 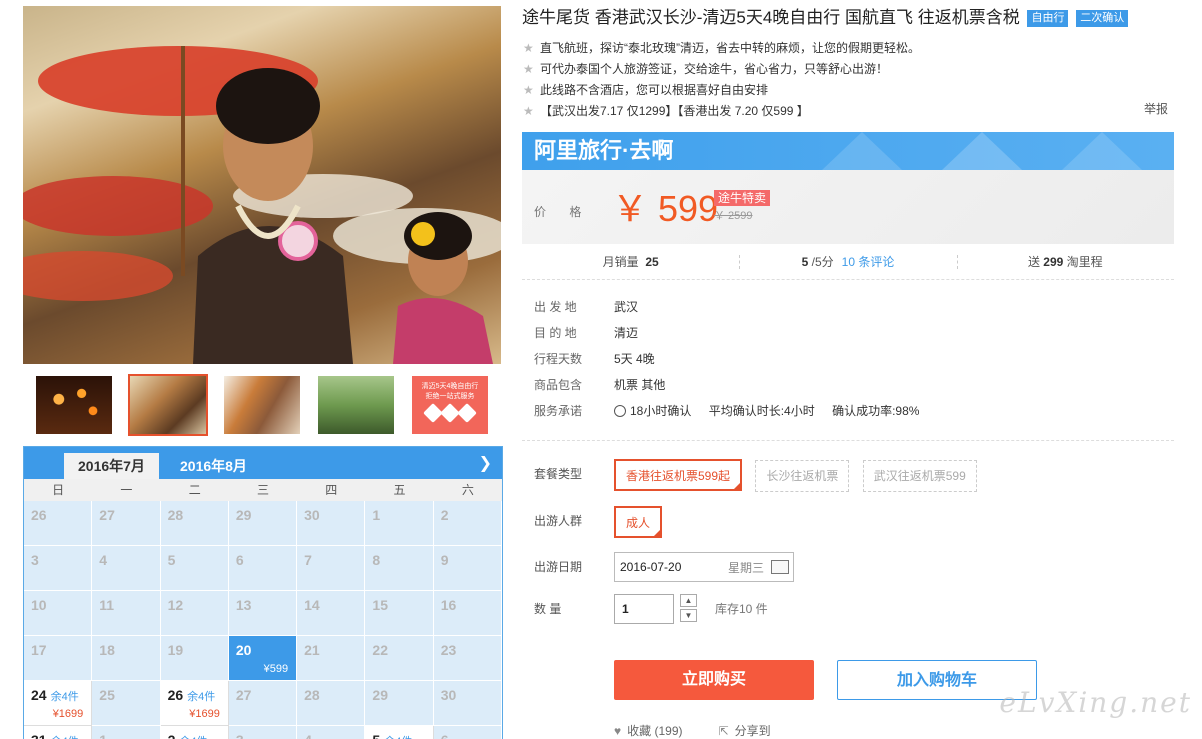 I want to click on day-number: 22, so click(x=380, y=650).